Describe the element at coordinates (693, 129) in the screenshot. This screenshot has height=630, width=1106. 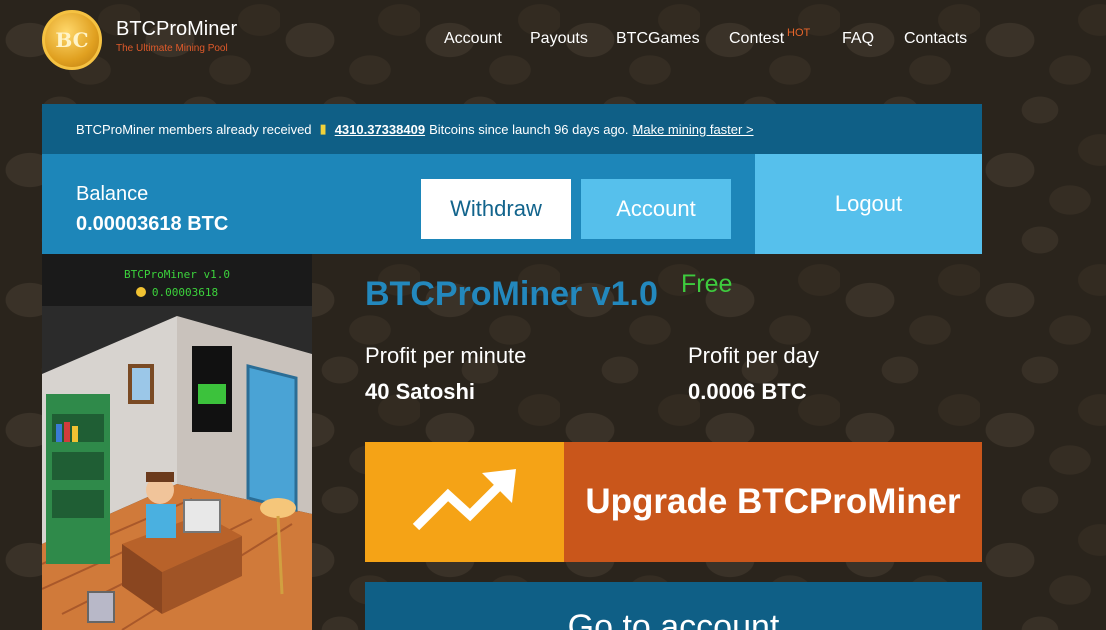
I see `make-mining-faster-link: Make mining faster >` at that location.